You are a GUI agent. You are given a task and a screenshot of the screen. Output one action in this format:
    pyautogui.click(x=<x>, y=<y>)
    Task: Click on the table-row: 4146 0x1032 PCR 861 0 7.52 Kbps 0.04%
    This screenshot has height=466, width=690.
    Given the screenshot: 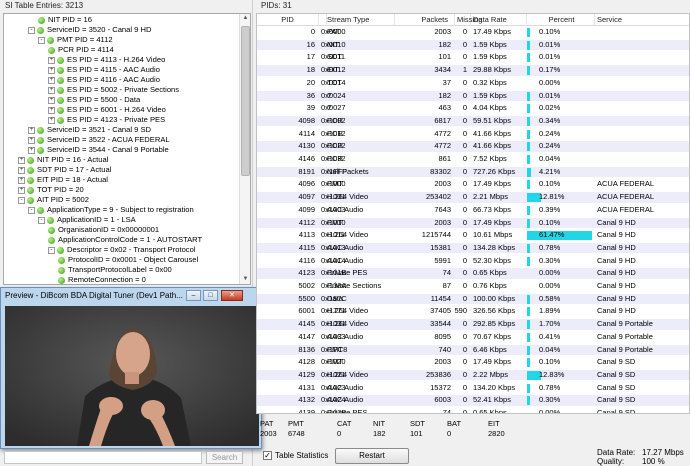 What is the action you would take?
    pyautogui.click(x=473, y=159)
    